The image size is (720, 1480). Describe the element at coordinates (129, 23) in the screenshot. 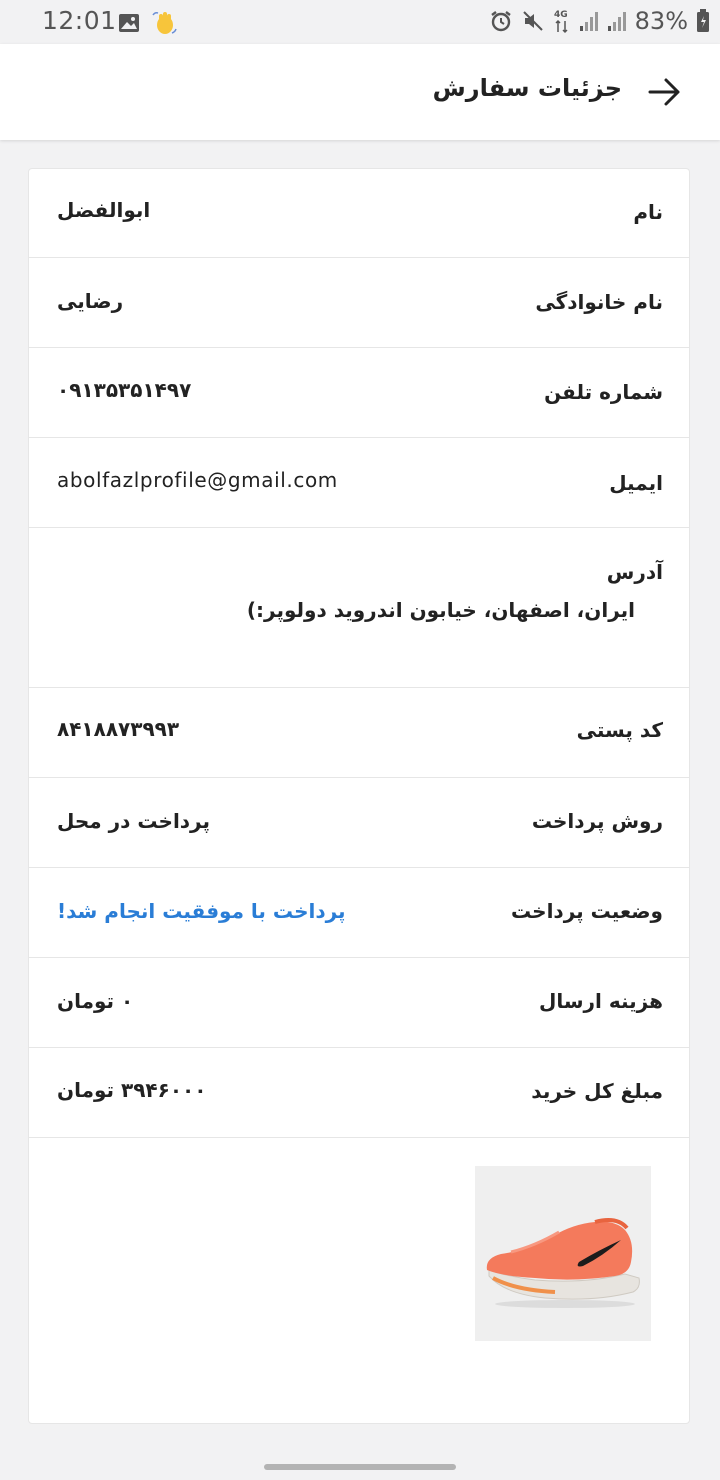

I see `image-icon` at that location.